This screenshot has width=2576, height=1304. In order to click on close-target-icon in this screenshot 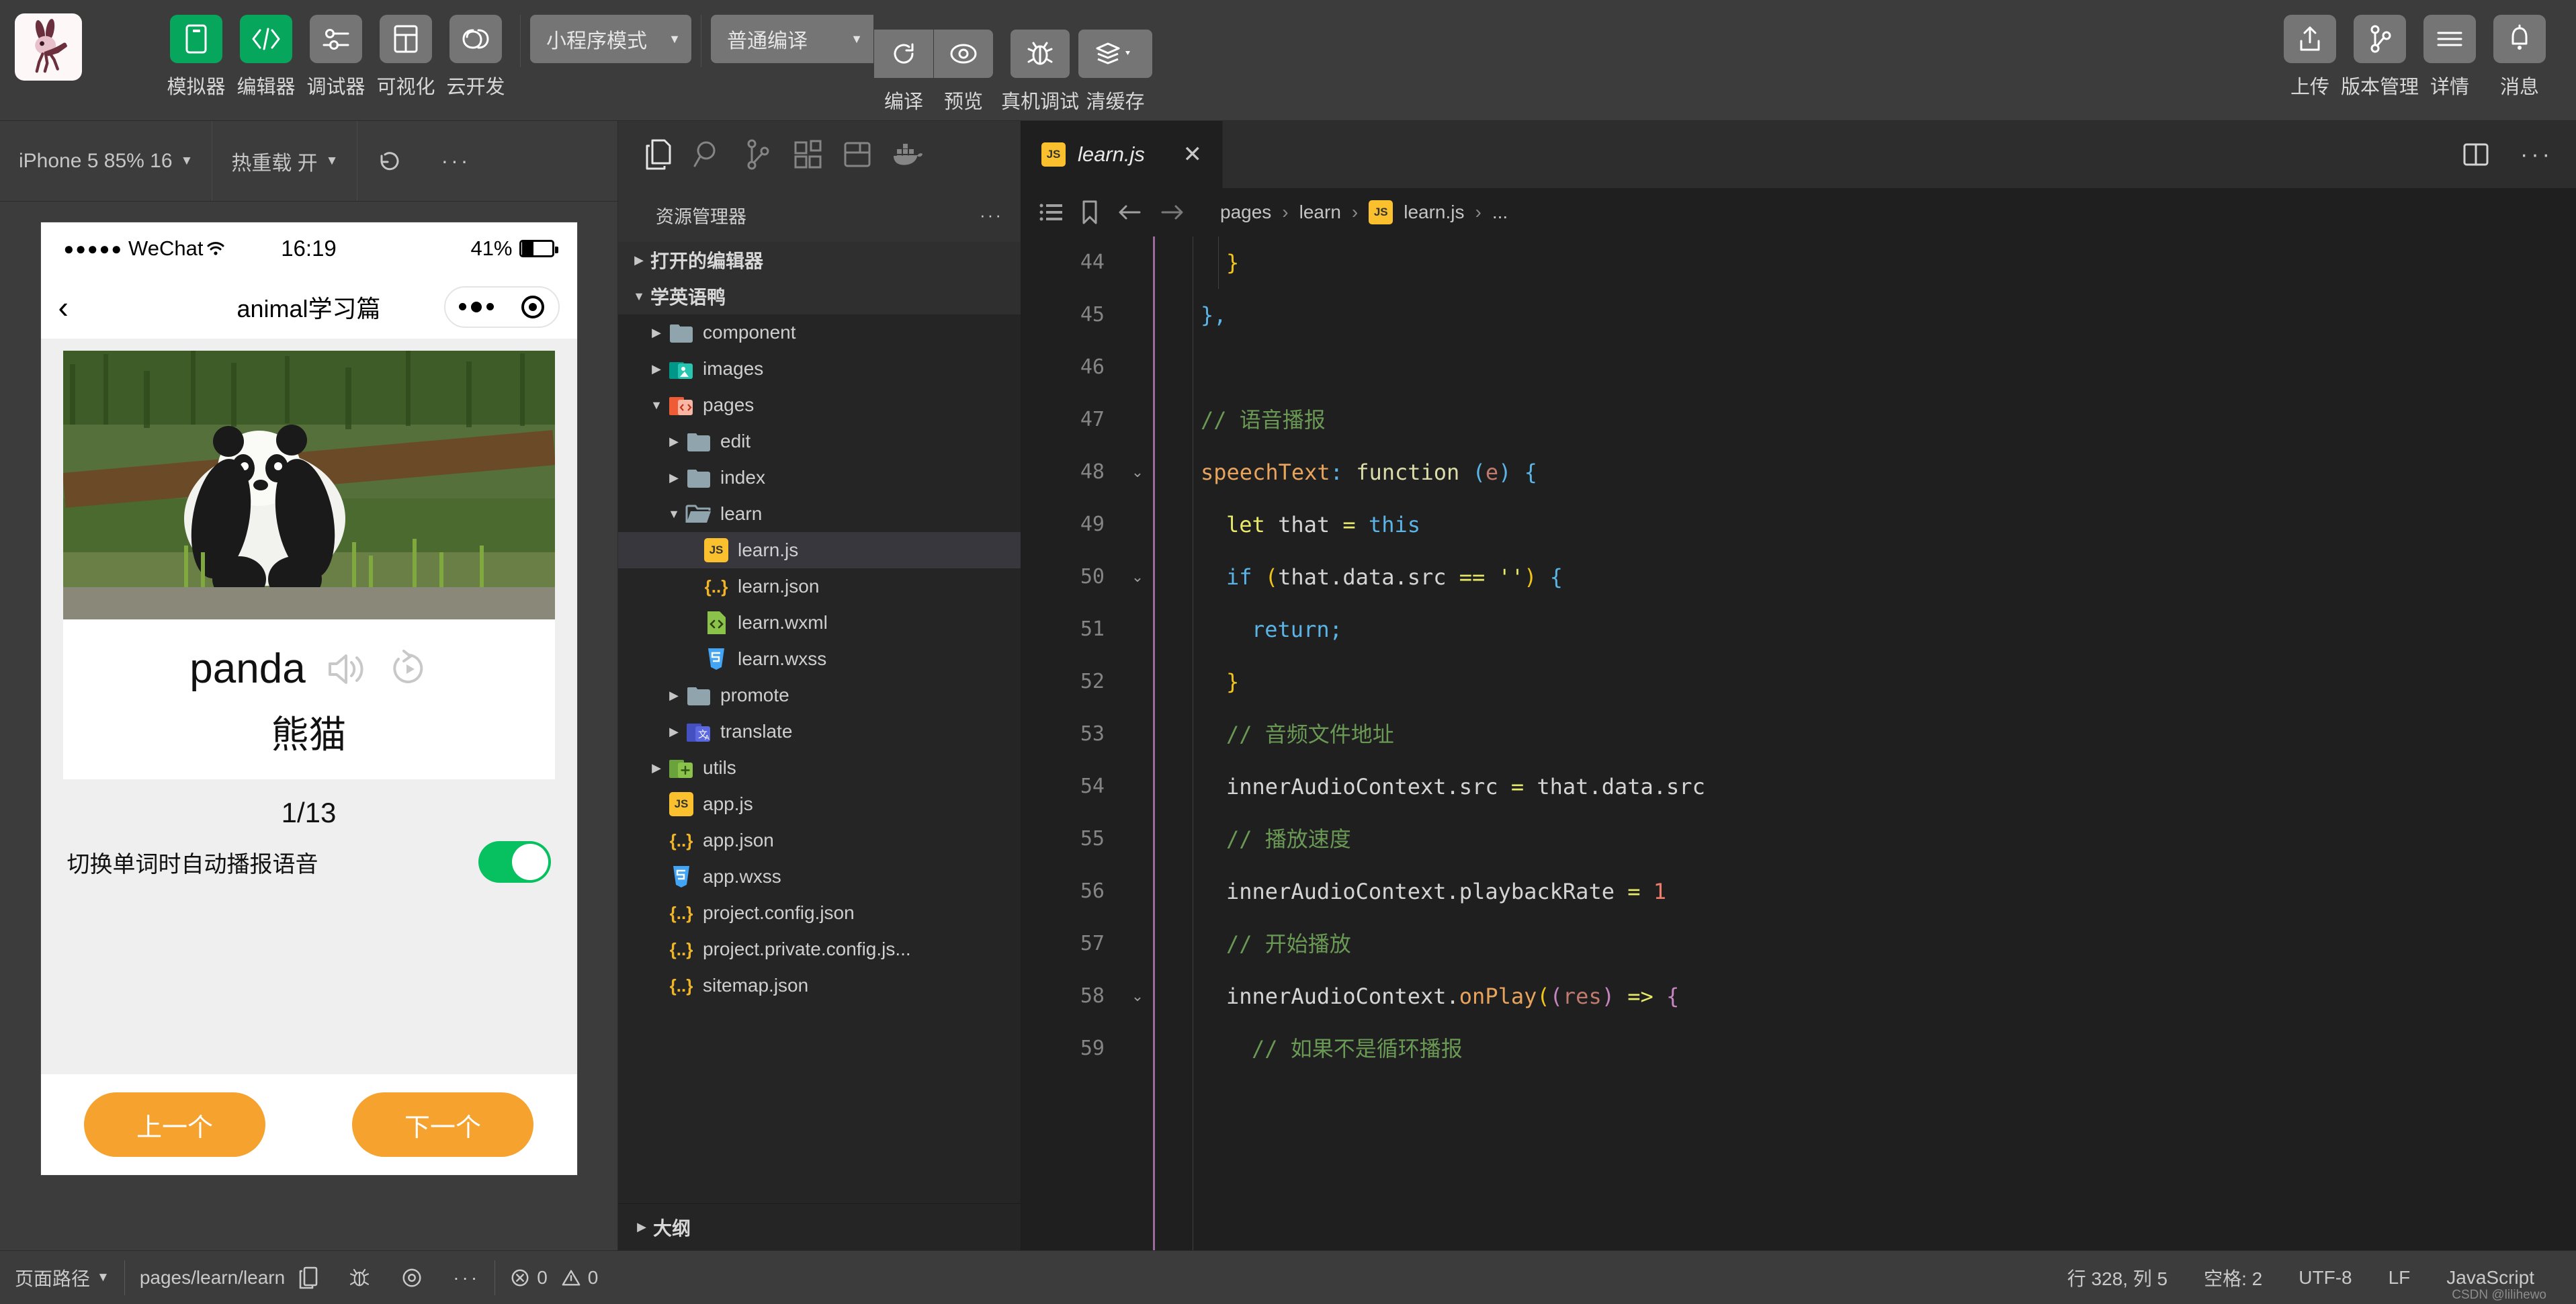, I will do `click(532, 306)`.